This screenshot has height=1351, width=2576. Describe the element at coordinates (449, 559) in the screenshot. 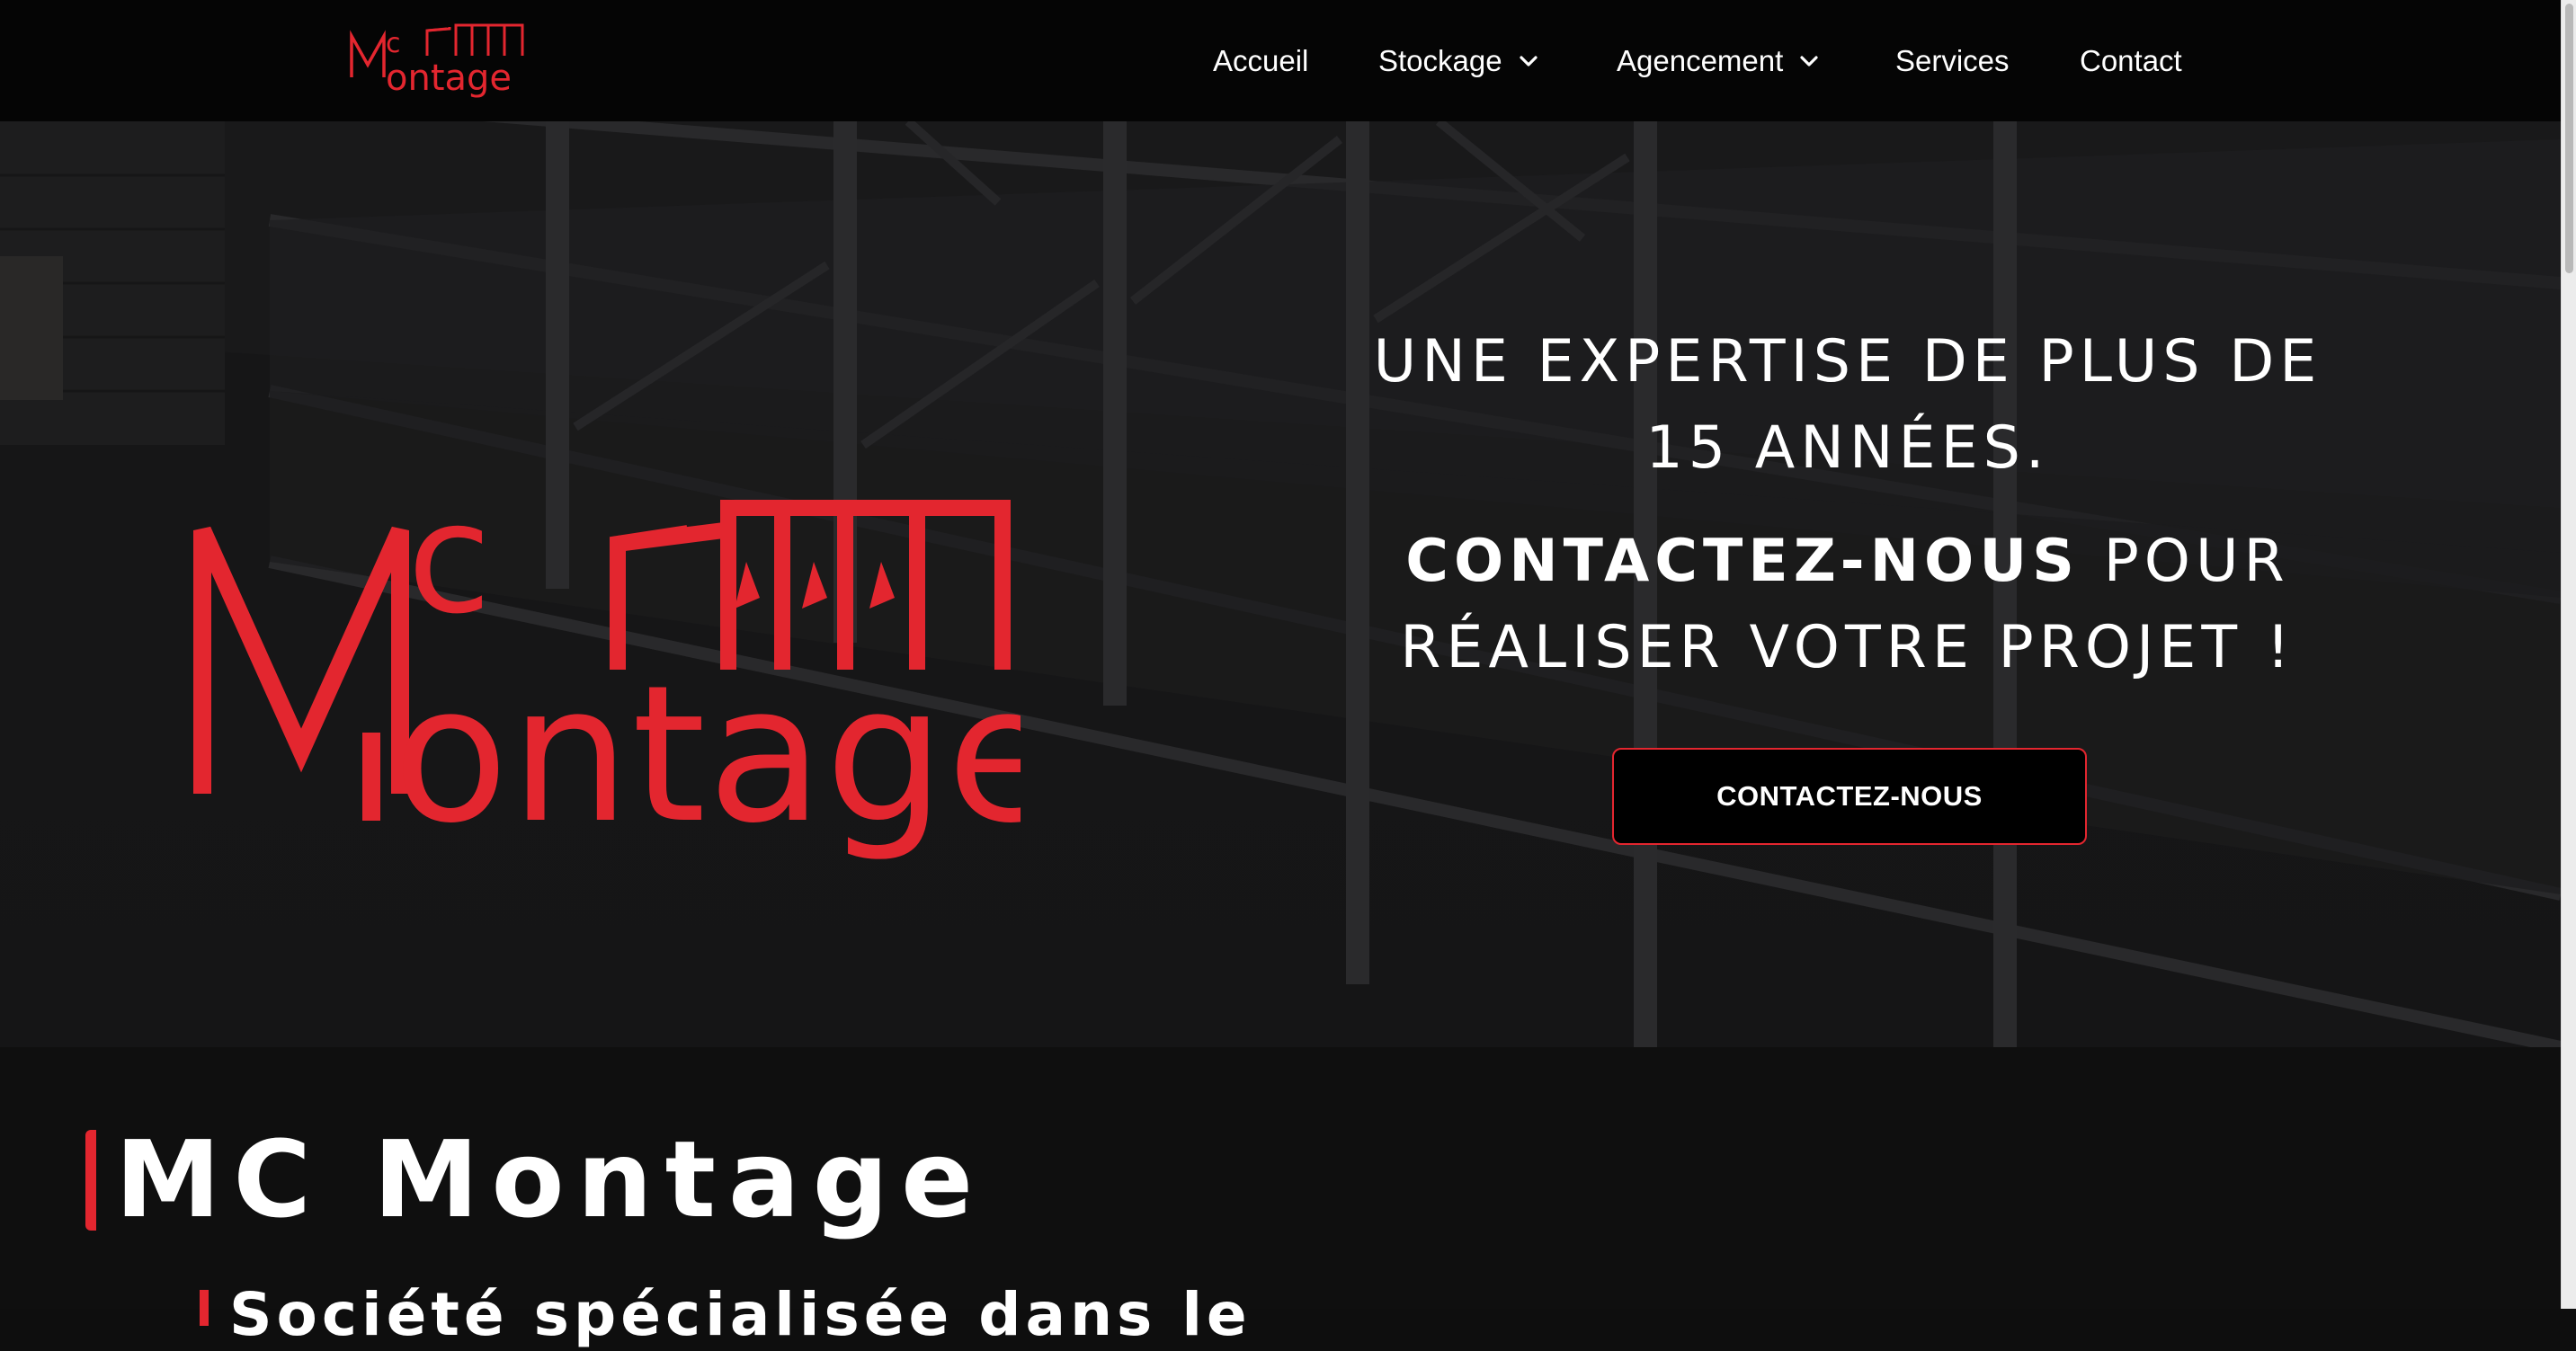

I see `logo-c: c` at that location.